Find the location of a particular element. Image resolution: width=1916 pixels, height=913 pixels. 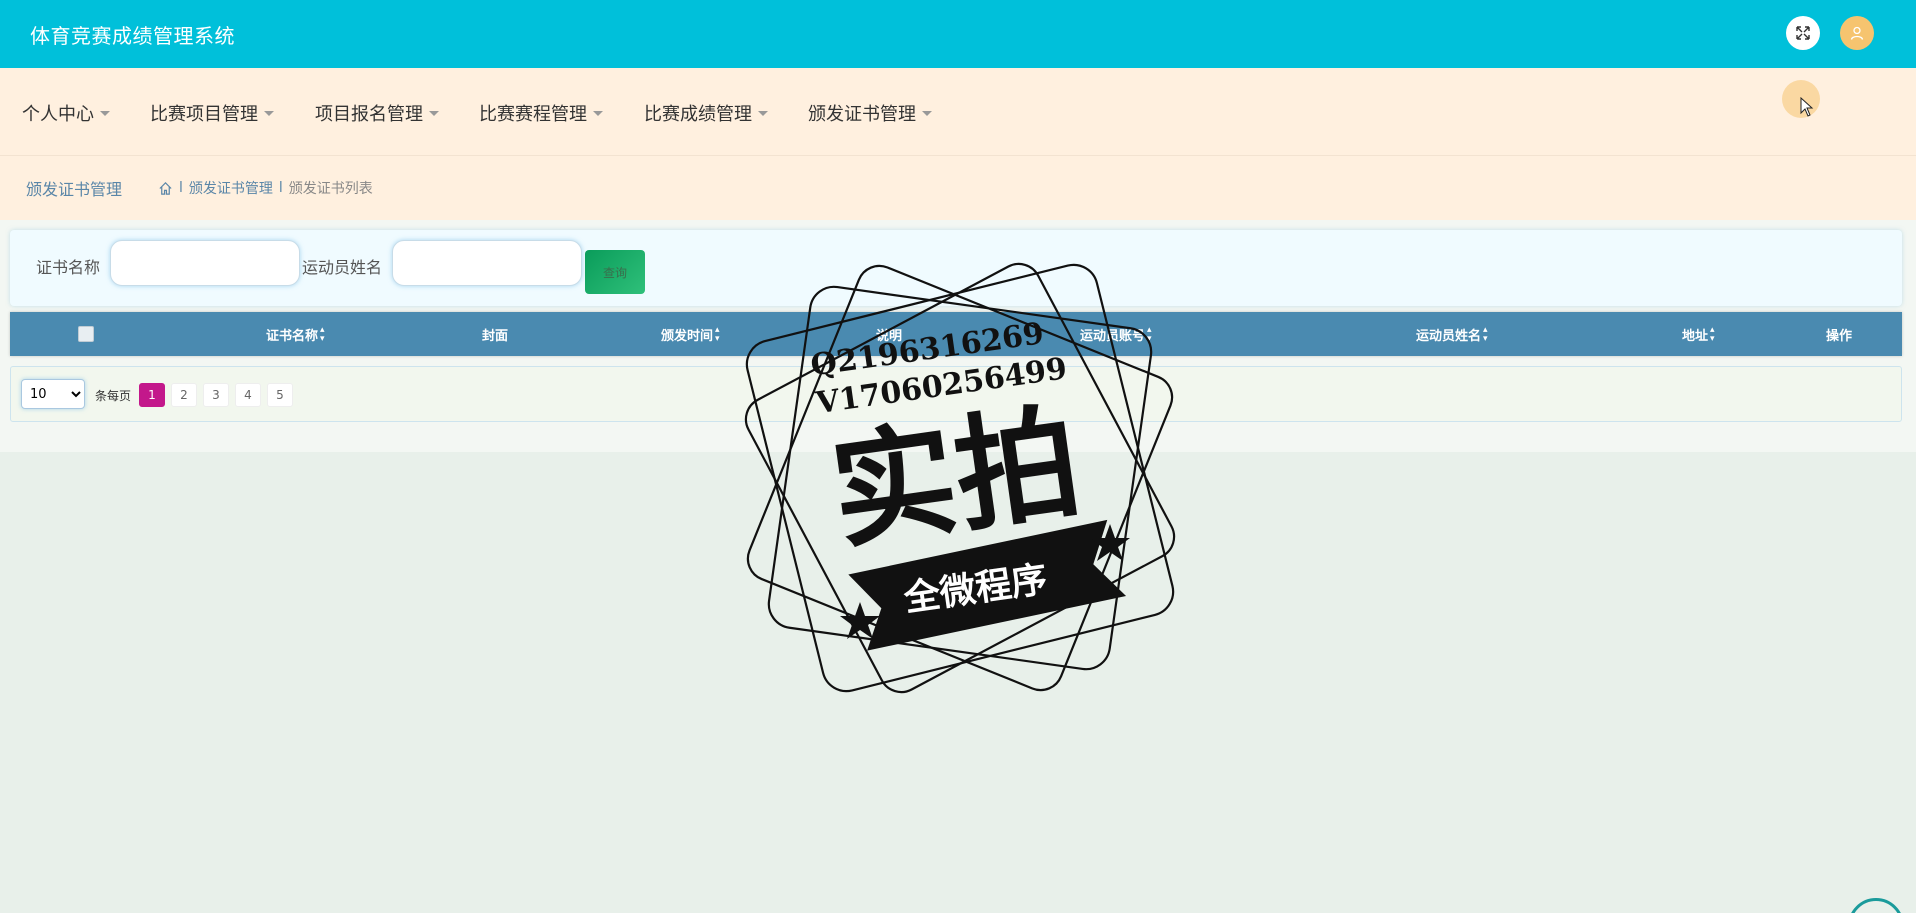

page-button-4: 4 is located at coordinates (248, 395).